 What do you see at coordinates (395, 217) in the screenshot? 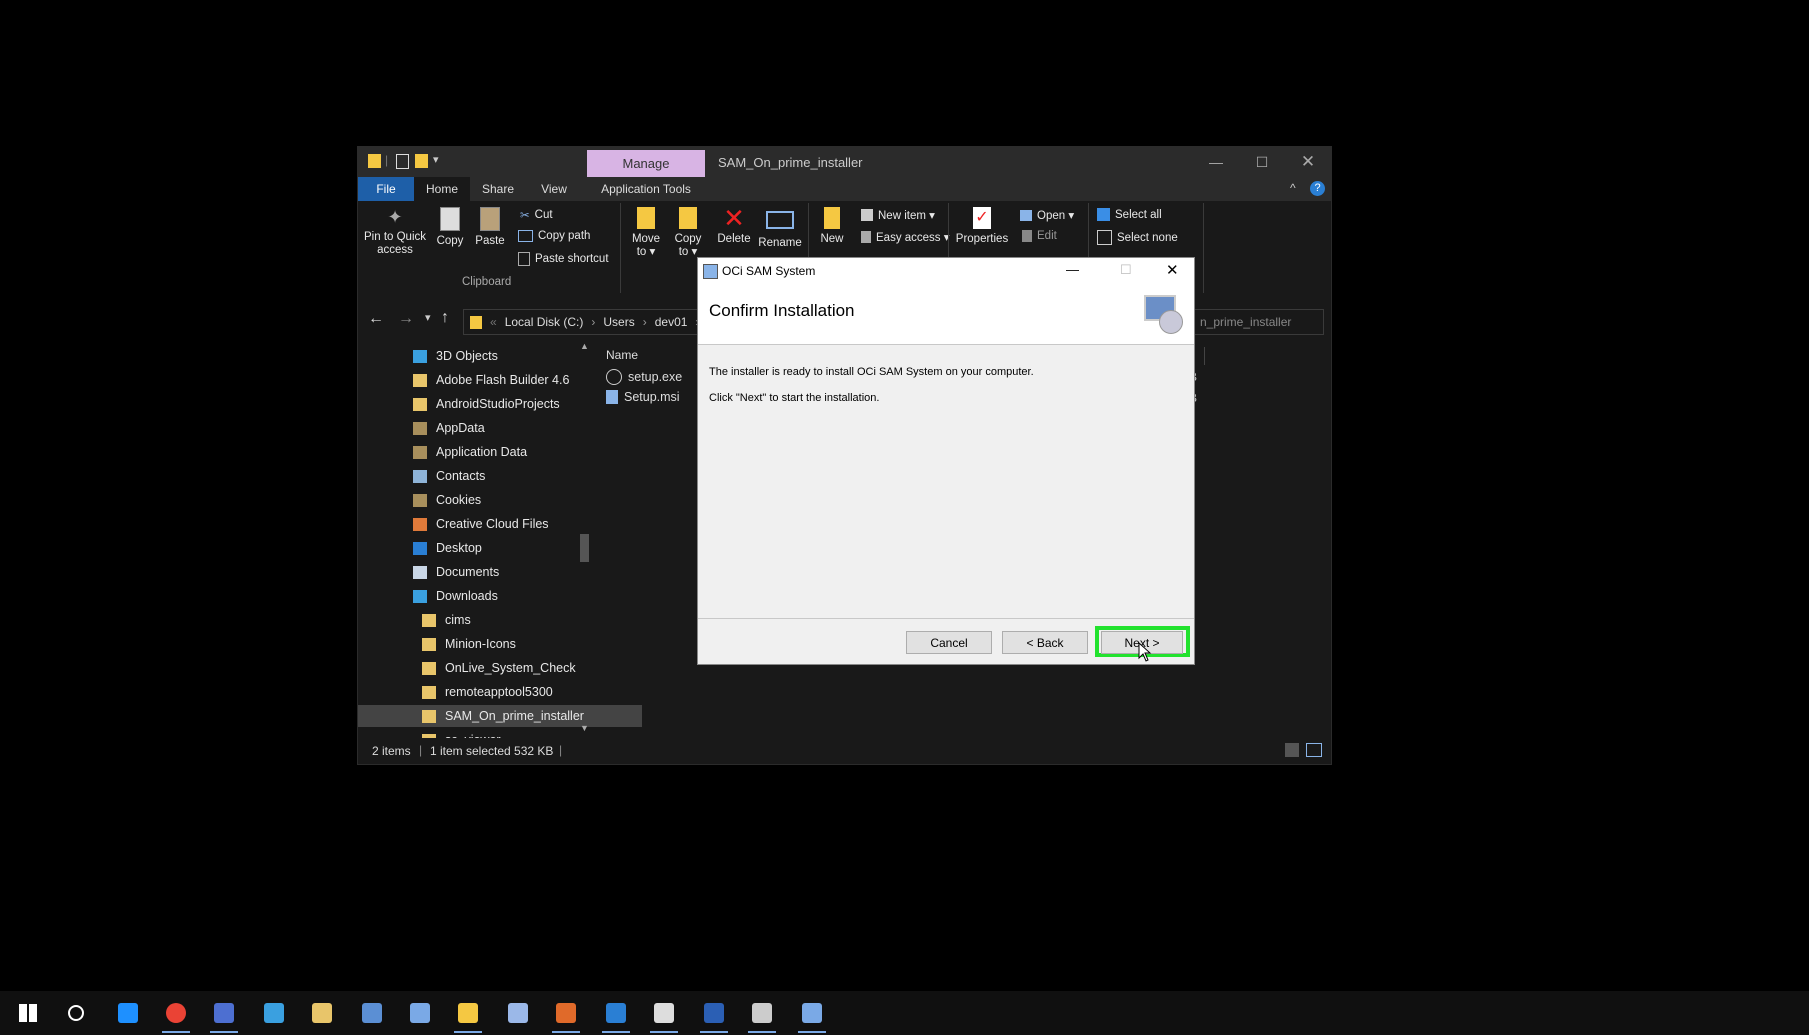
I see `pin-icon: ✦` at bounding box center [395, 217].